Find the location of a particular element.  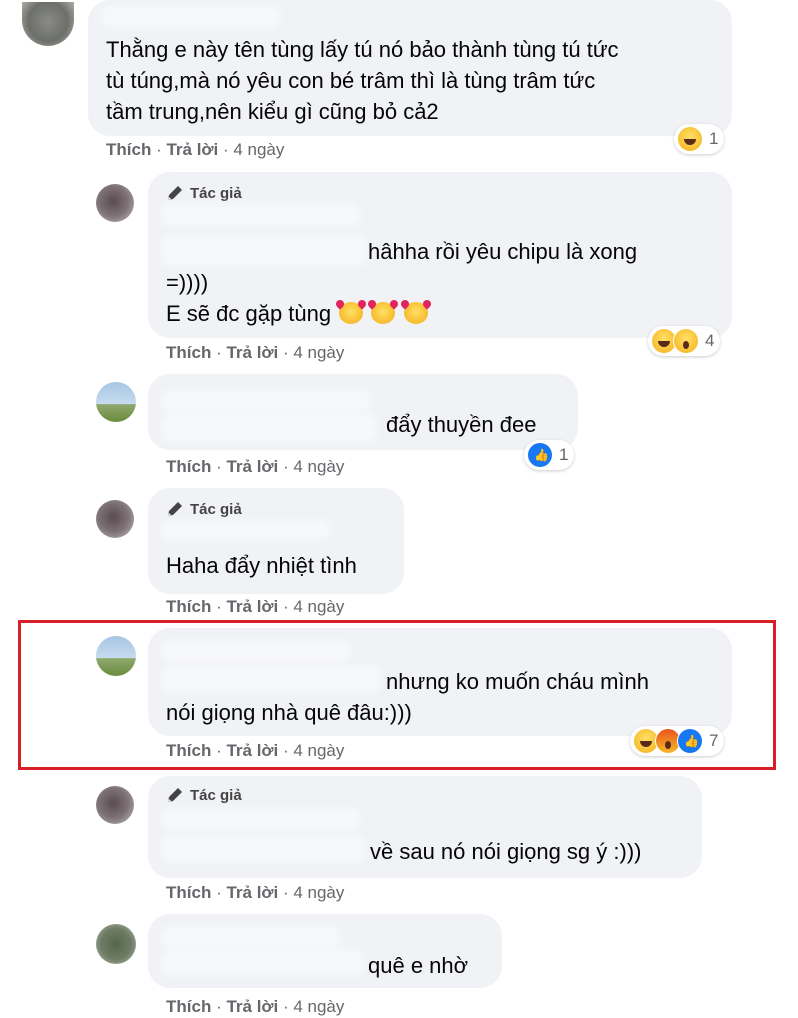

reaction-summary: 👍 7 is located at coordinates (677, 741).